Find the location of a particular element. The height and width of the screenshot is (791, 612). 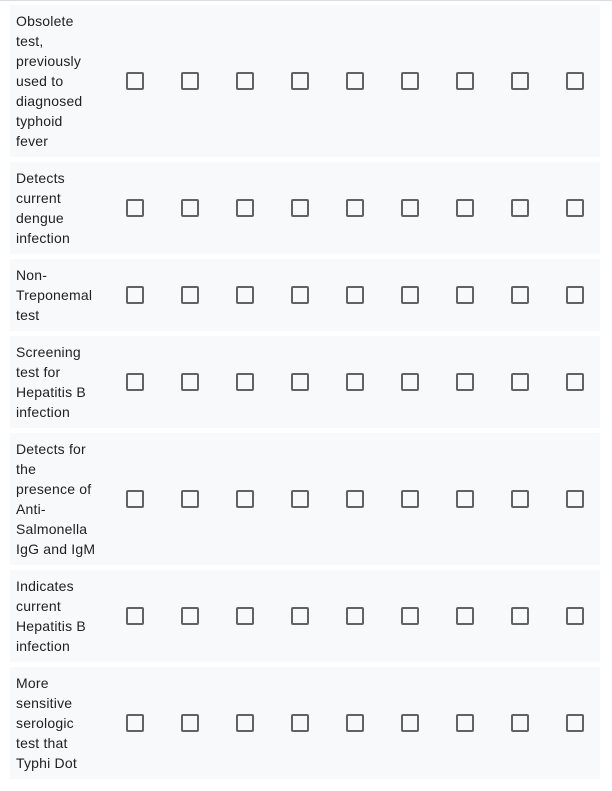

grid-row: Detects current dengue infection is located at coordinates (305, 208).